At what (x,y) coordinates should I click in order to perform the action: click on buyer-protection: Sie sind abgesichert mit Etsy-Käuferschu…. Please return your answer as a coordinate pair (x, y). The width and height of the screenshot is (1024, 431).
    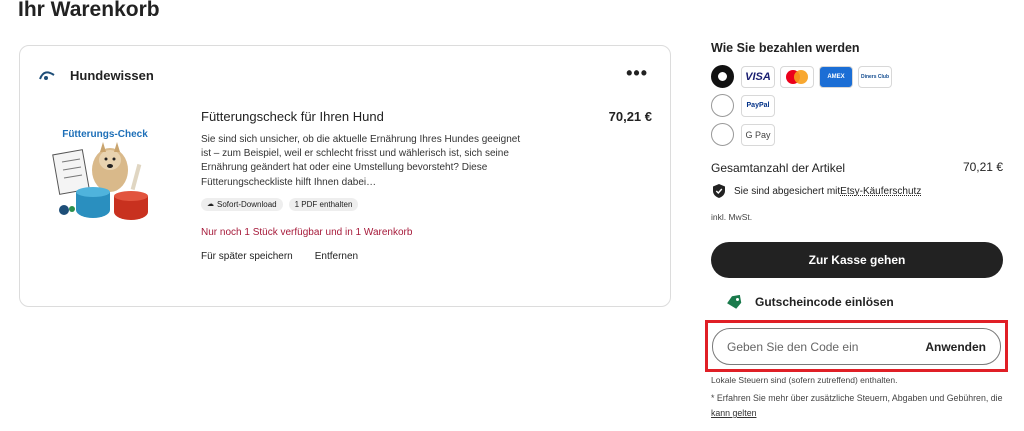
    Looking at the image, I should click on (817, 191).